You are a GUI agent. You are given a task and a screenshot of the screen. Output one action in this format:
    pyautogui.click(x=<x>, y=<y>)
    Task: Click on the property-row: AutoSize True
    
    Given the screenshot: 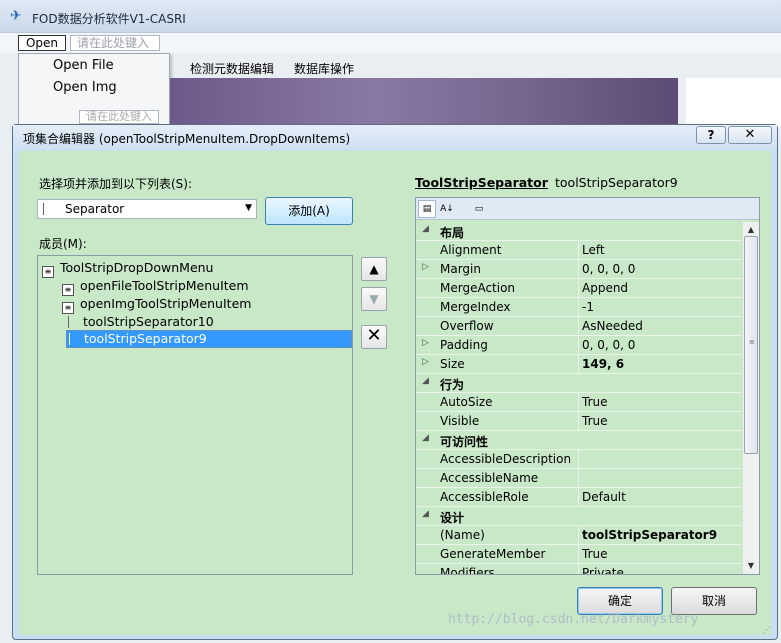 What is the action you would take?
    pyautogui.click(x=579, y=402)
    